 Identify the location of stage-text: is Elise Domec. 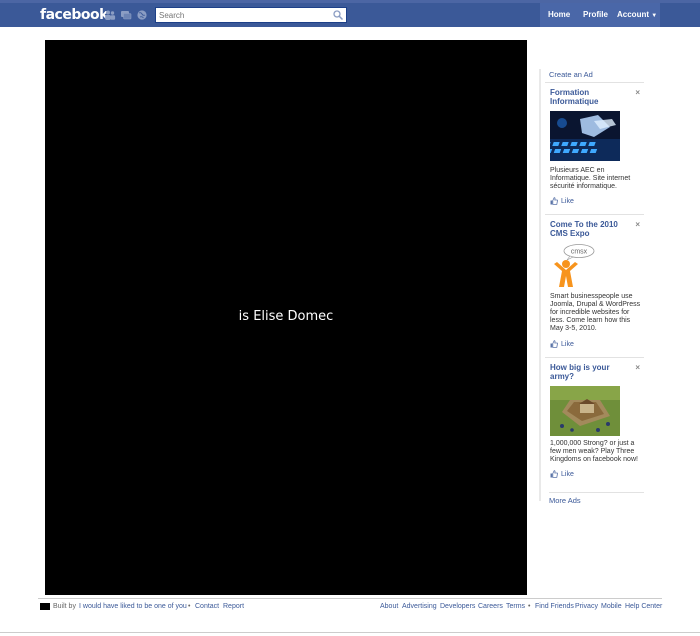
(286, 316).